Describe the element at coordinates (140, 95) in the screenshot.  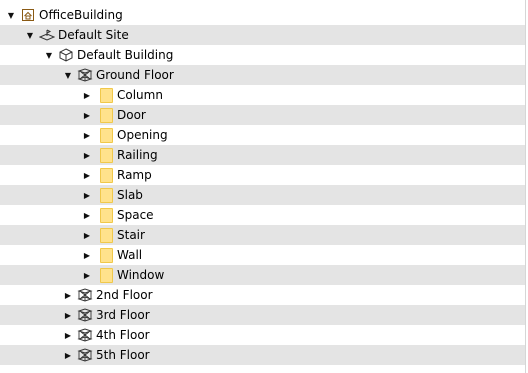
I see `tree-label-category: Column` at that location.